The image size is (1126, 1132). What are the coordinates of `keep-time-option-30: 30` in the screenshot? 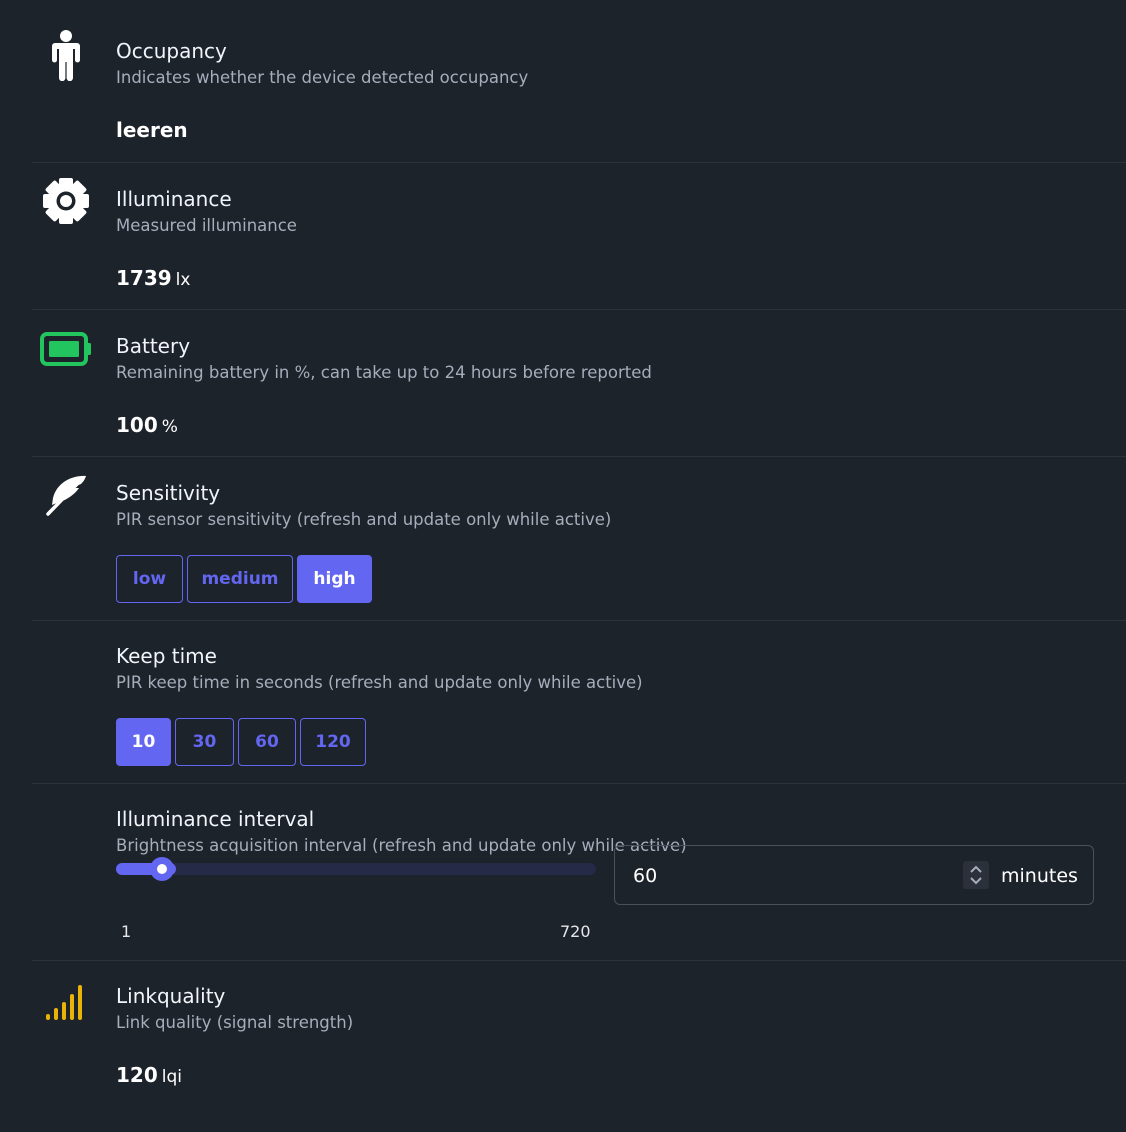 It's located at (204, 742).